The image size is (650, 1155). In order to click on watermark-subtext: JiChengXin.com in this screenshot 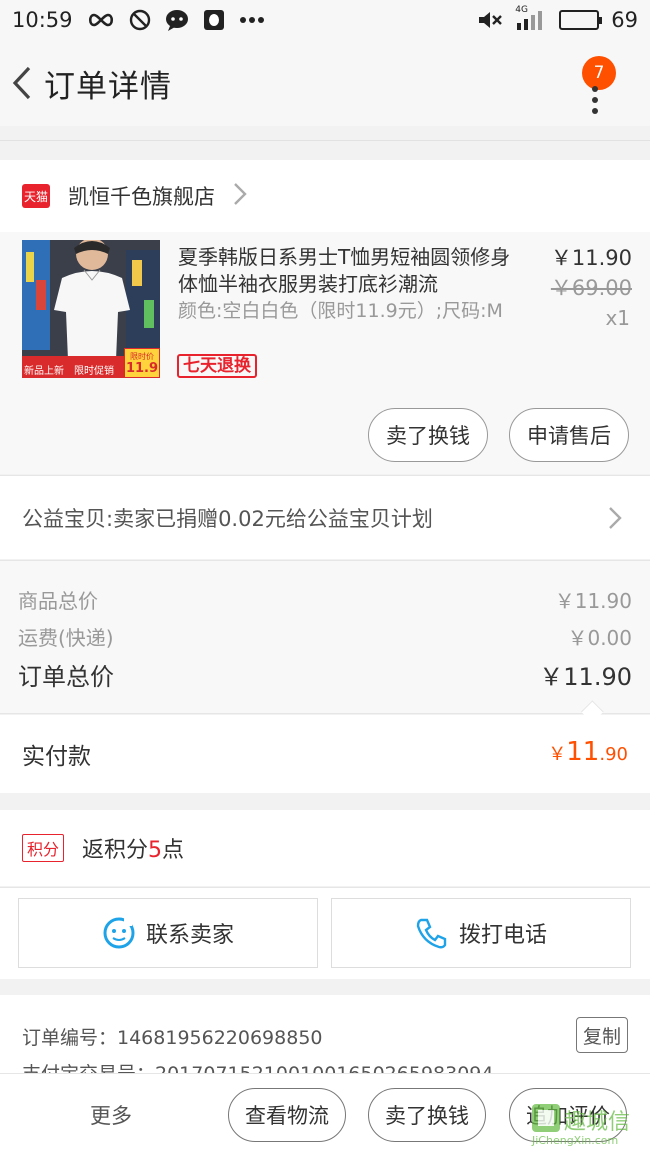, I will do `click(575, 1140)`.